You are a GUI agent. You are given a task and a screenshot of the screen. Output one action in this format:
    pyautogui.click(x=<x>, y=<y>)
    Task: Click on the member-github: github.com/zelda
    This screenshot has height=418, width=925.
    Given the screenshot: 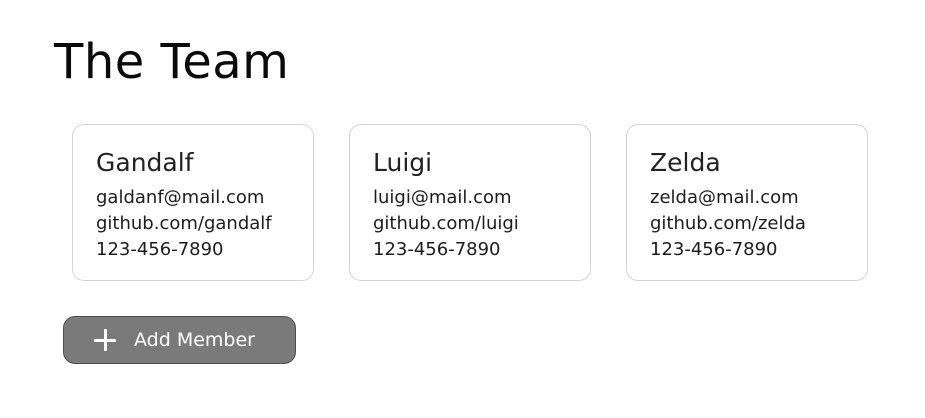 What is the action you would take?
    pyautogui.click(x=728, y=223)
    